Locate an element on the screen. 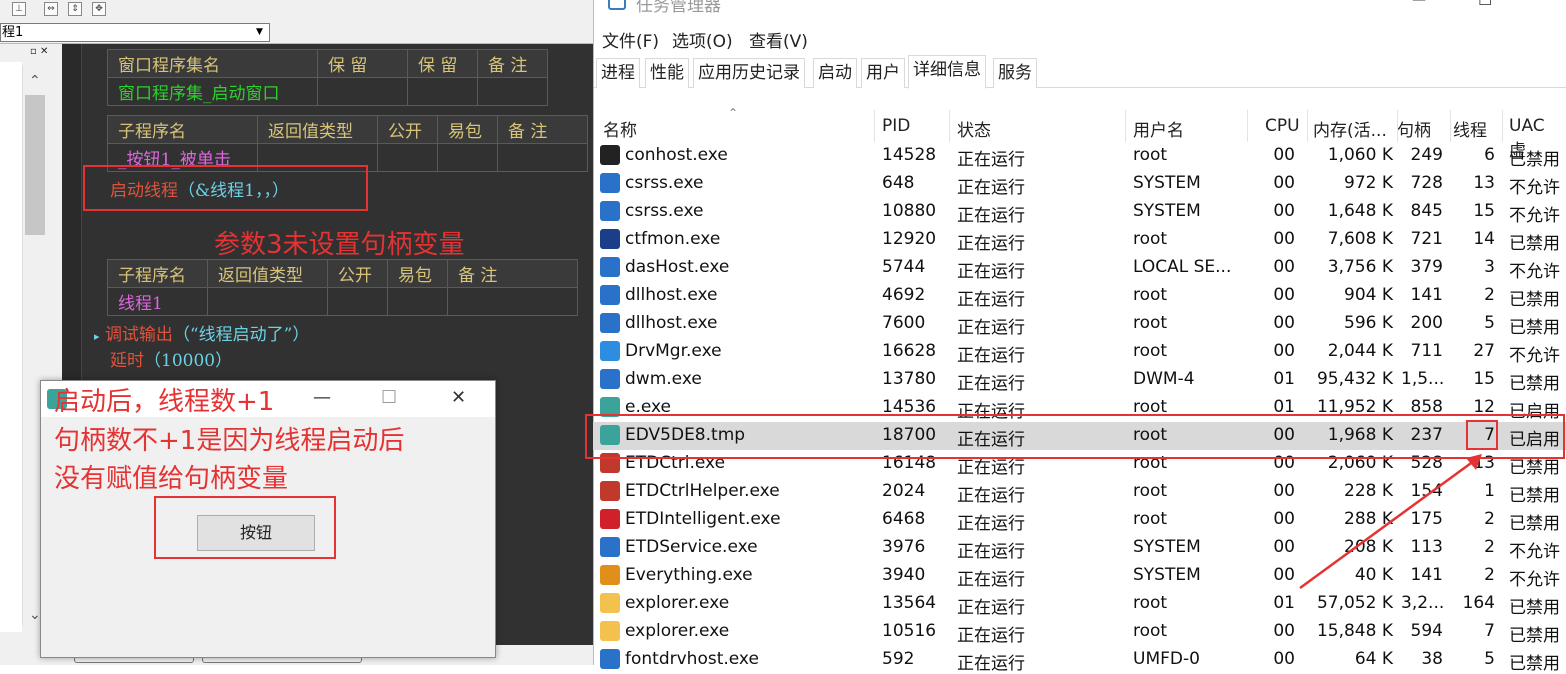 The height and width of the screenshot is (674, 1566). tab-users: 用户 is located at coordinates (883, 73).